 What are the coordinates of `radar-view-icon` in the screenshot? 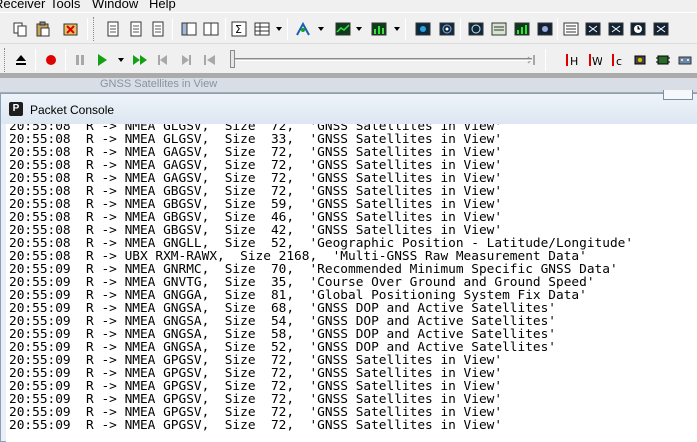 It's located at (447, 29).